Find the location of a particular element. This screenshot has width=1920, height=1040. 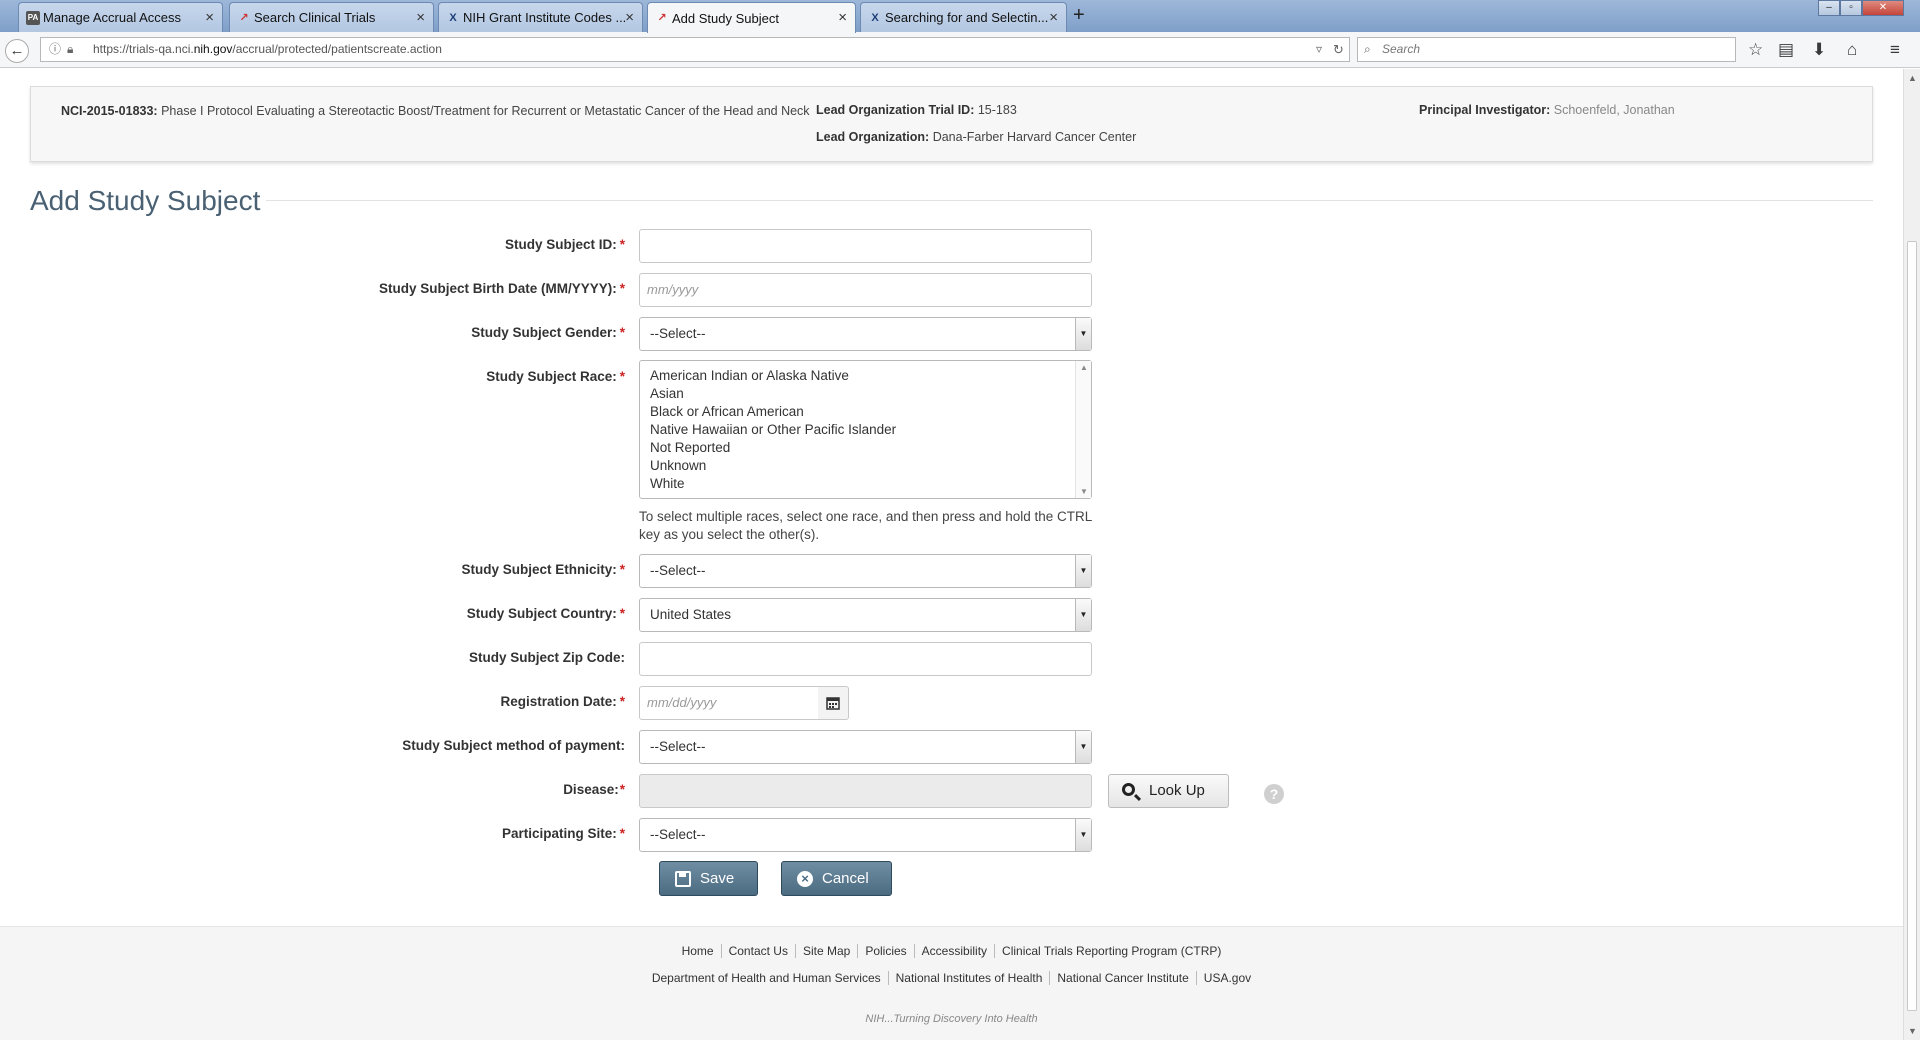

participating-site-label: Participating Site: * is located at coordinates (563, 833).